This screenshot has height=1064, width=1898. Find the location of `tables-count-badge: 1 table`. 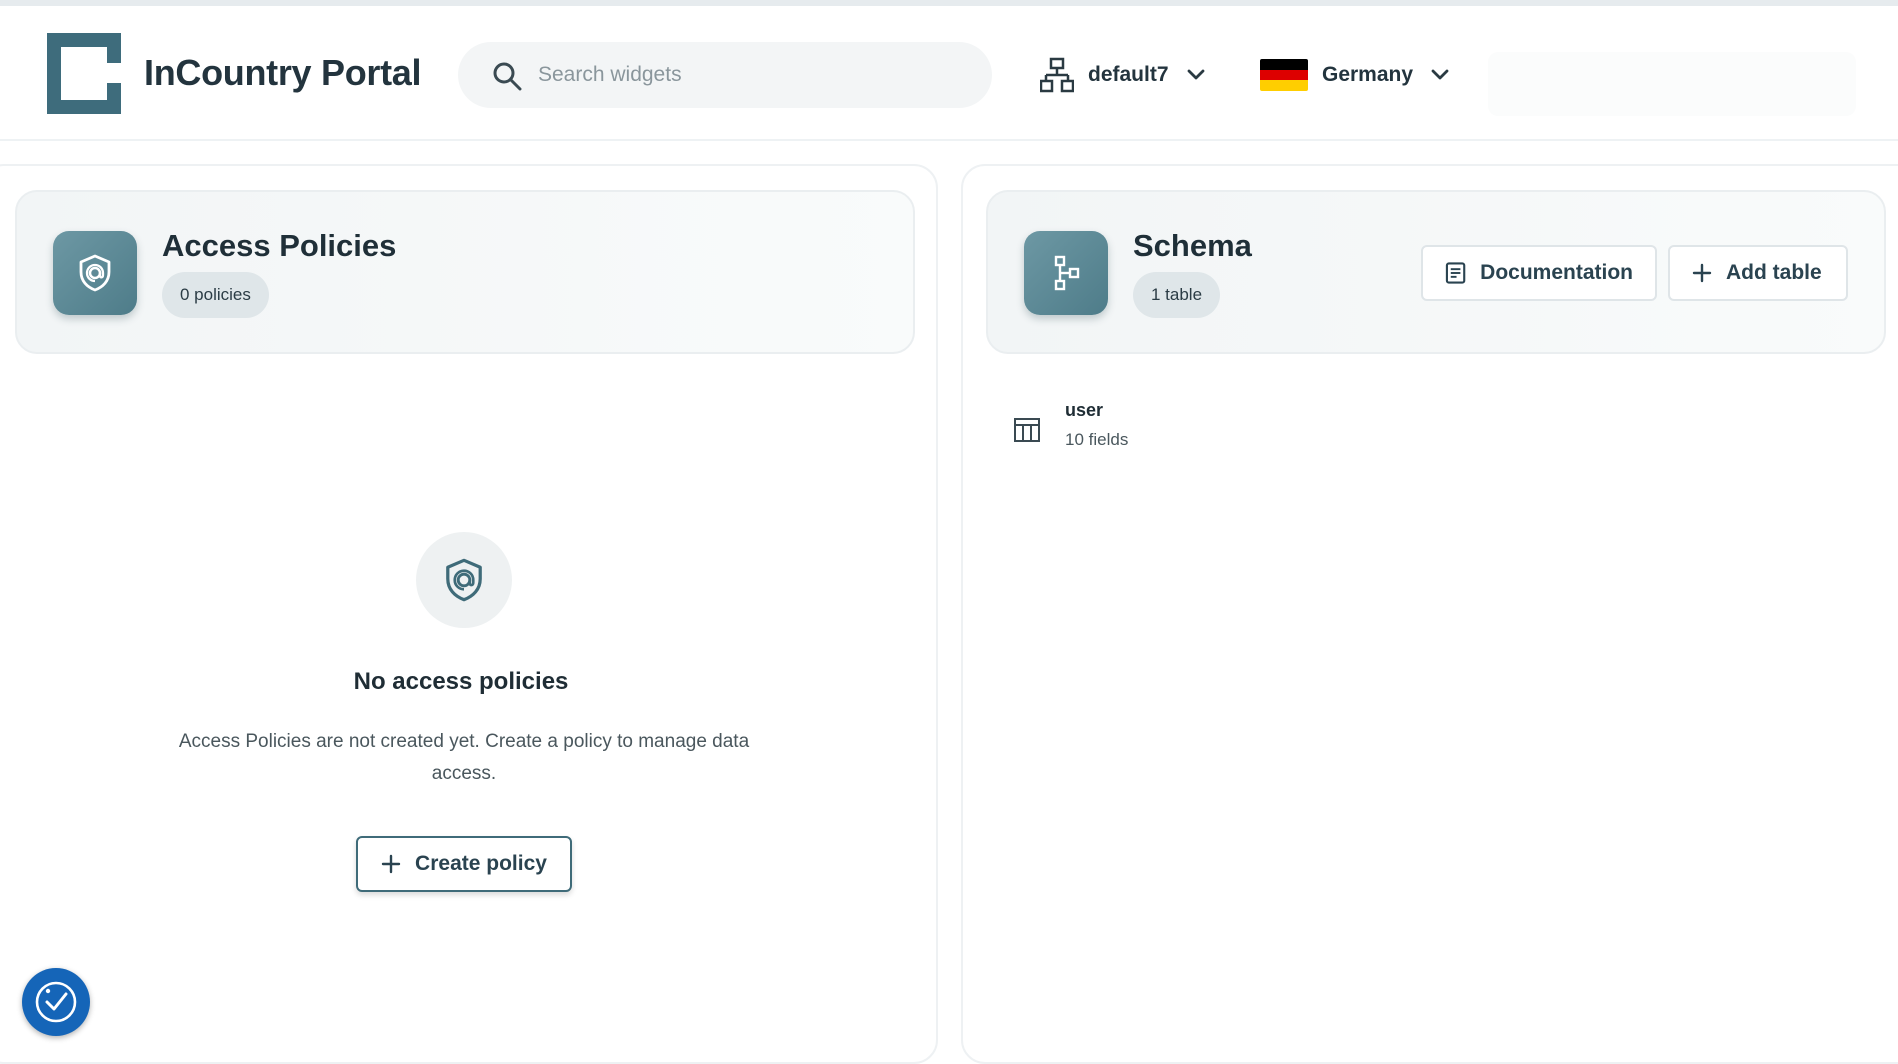

tables-count-badge: 1 table is located at coordinates (1177, 295).